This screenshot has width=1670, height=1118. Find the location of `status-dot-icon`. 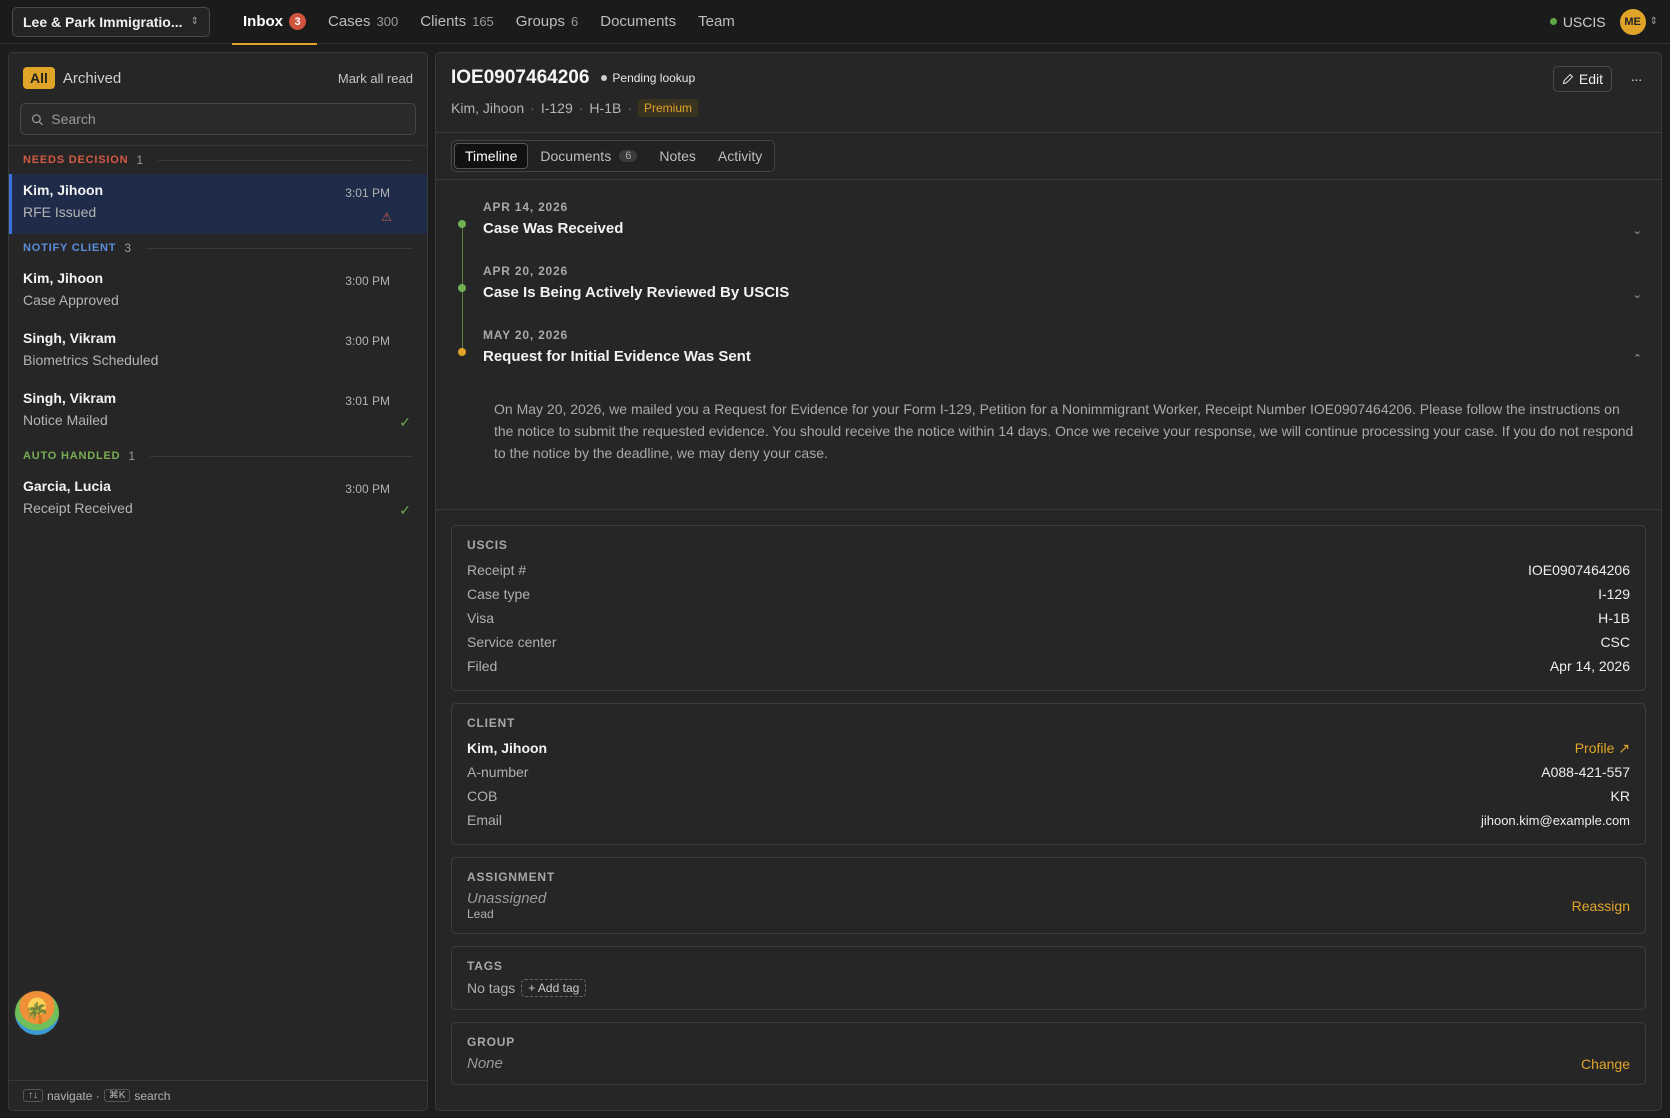

status-dot-icon is located at coordinates (604, 78).